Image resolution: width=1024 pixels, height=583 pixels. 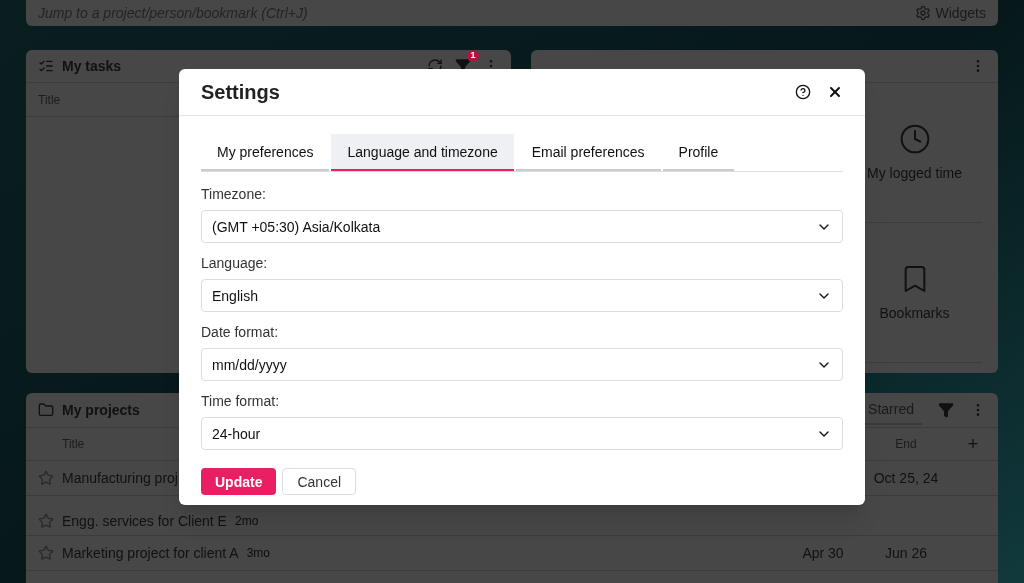 What do you see at coordinates (522, 364) in the screenshot?
I see `select-field: mm/dd/yyyy` at bounding box center [522, 364].